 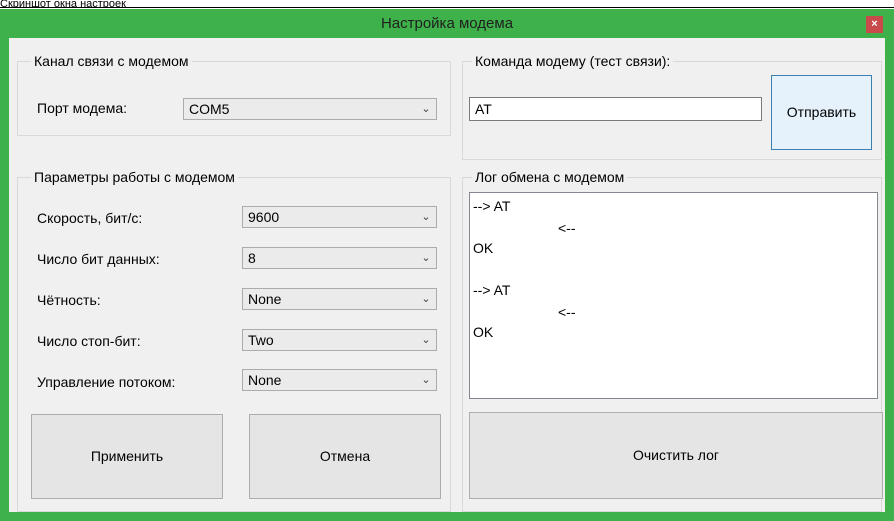 I want to click on parity-label: Чётность:, so click(x=69, y=300).